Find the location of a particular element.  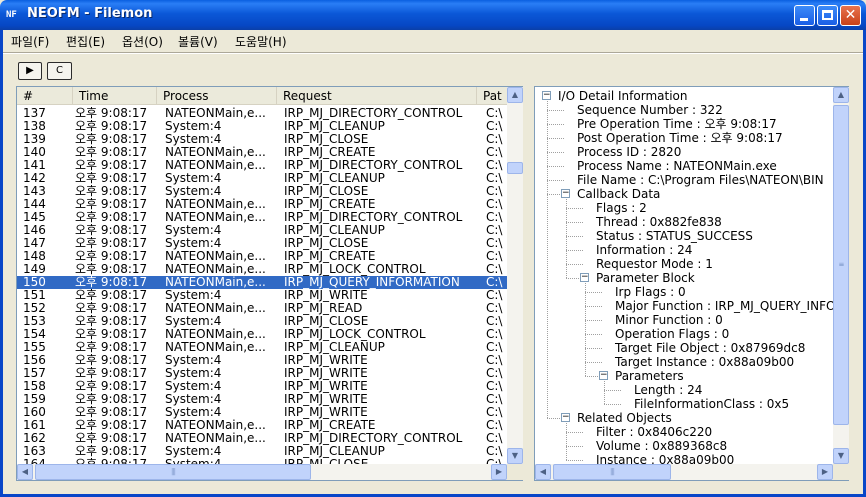

tree-node: Process Name : NATEONMain.exe is located at coordinates (677, 166).